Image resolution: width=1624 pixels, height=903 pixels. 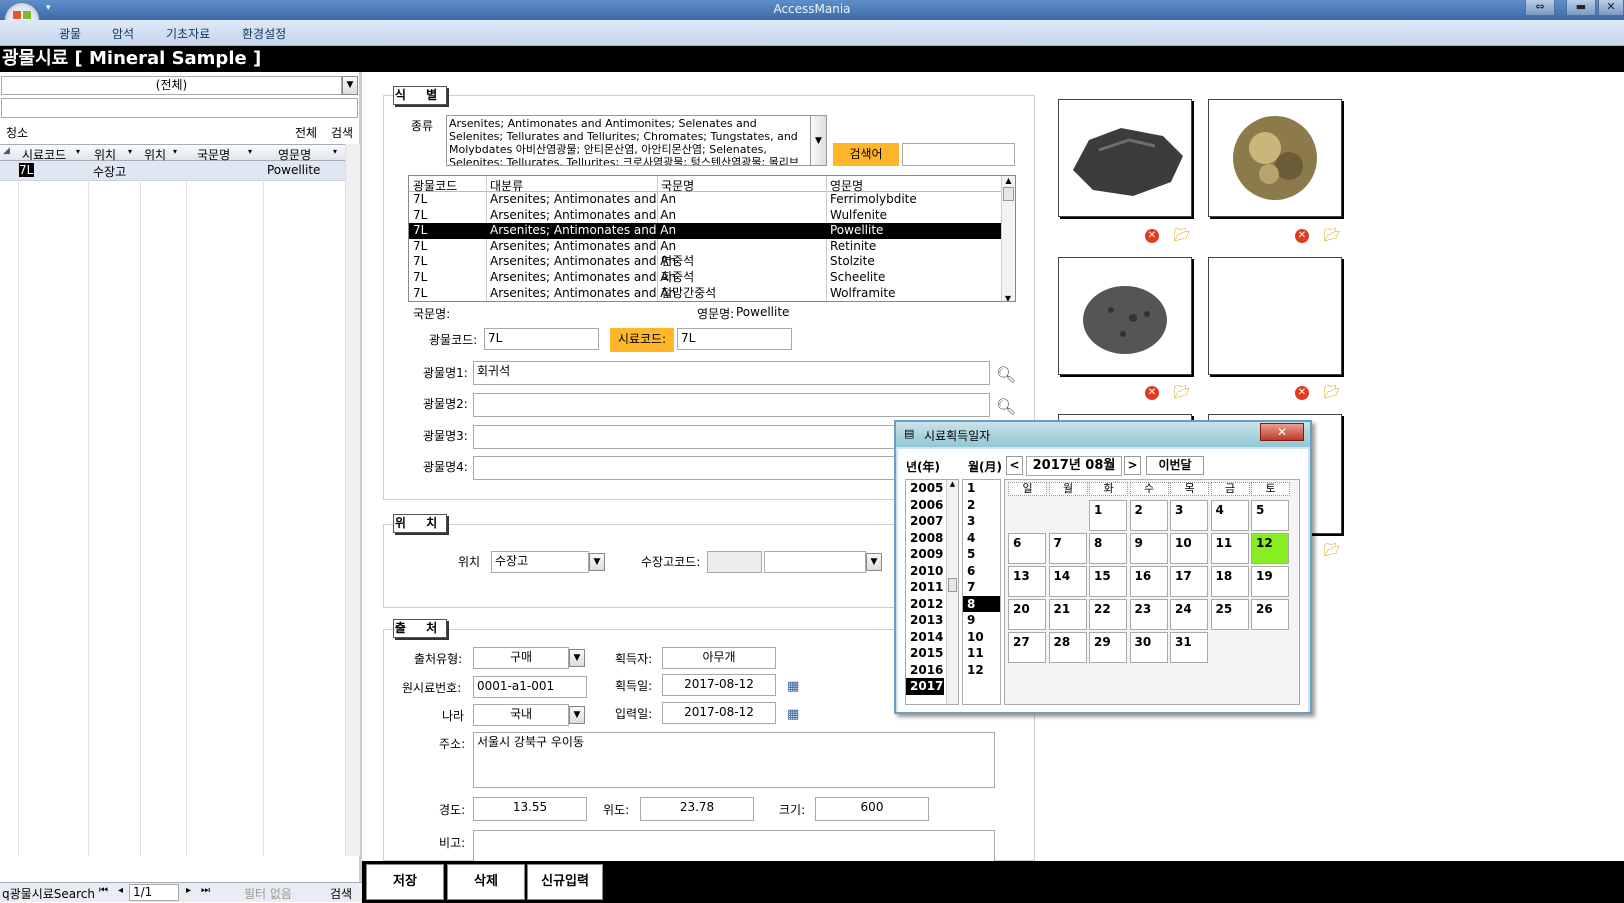 What do you see at coordinates (1148, 614) in the screenshot?
I see `calendar-day: 23` at bounding box center [1148, 614].